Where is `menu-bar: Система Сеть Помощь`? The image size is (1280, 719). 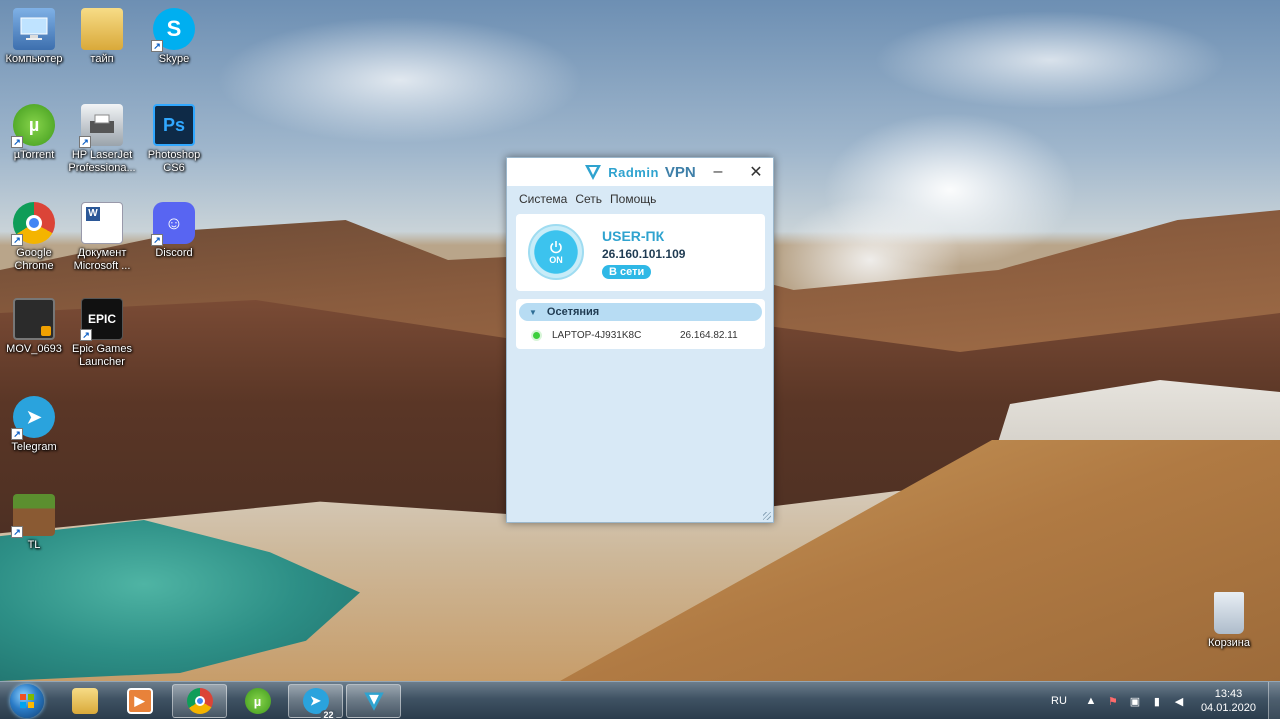 menu-bar: Система Сеть Помощь is located at coordinates (640, 199).